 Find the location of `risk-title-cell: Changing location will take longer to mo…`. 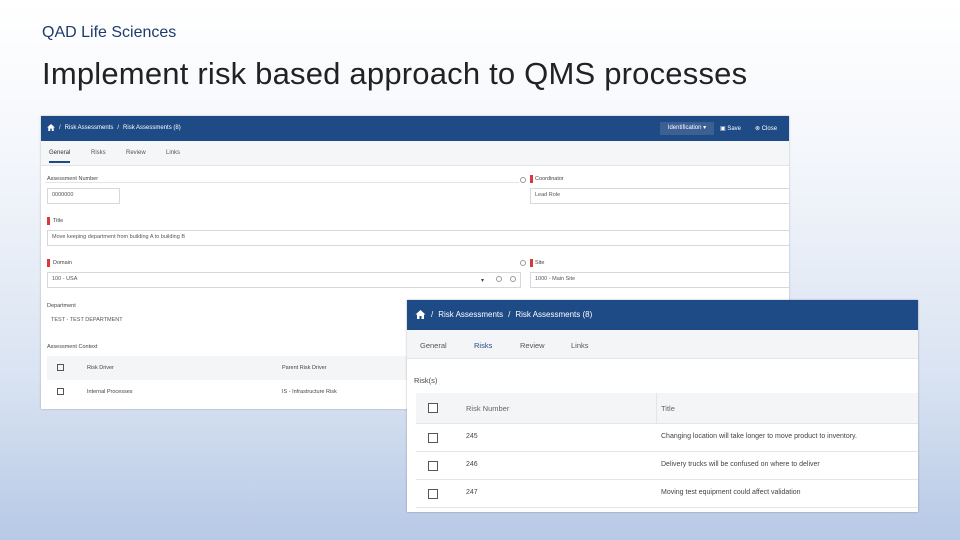

risk-title-cell: Changing location will take longer to mo… is located at coordinates (759, 436).